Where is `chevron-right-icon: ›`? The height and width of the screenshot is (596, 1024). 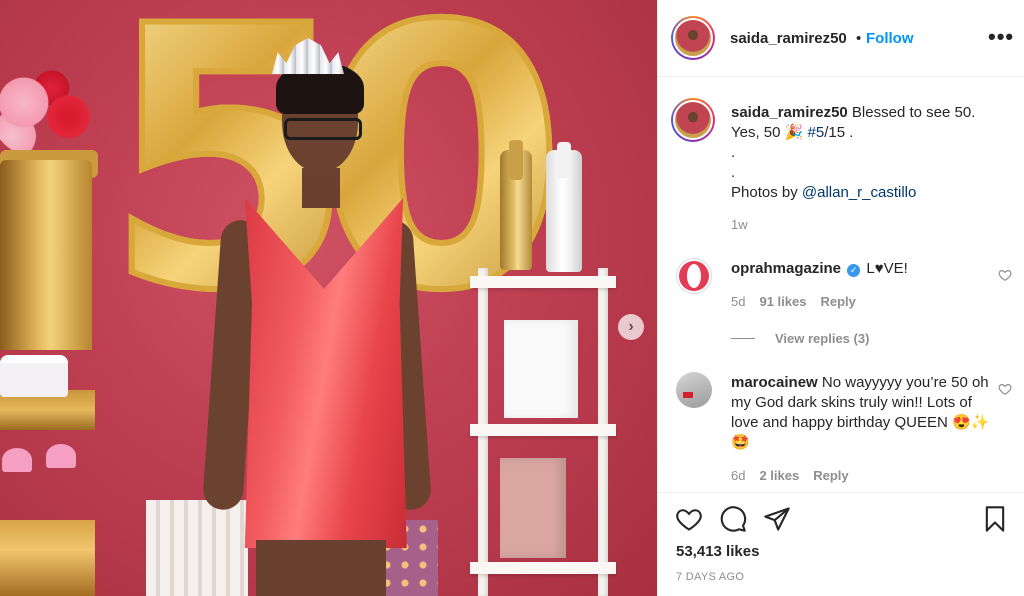 chevron-right-icon: › is located at coordinates (631, 326).